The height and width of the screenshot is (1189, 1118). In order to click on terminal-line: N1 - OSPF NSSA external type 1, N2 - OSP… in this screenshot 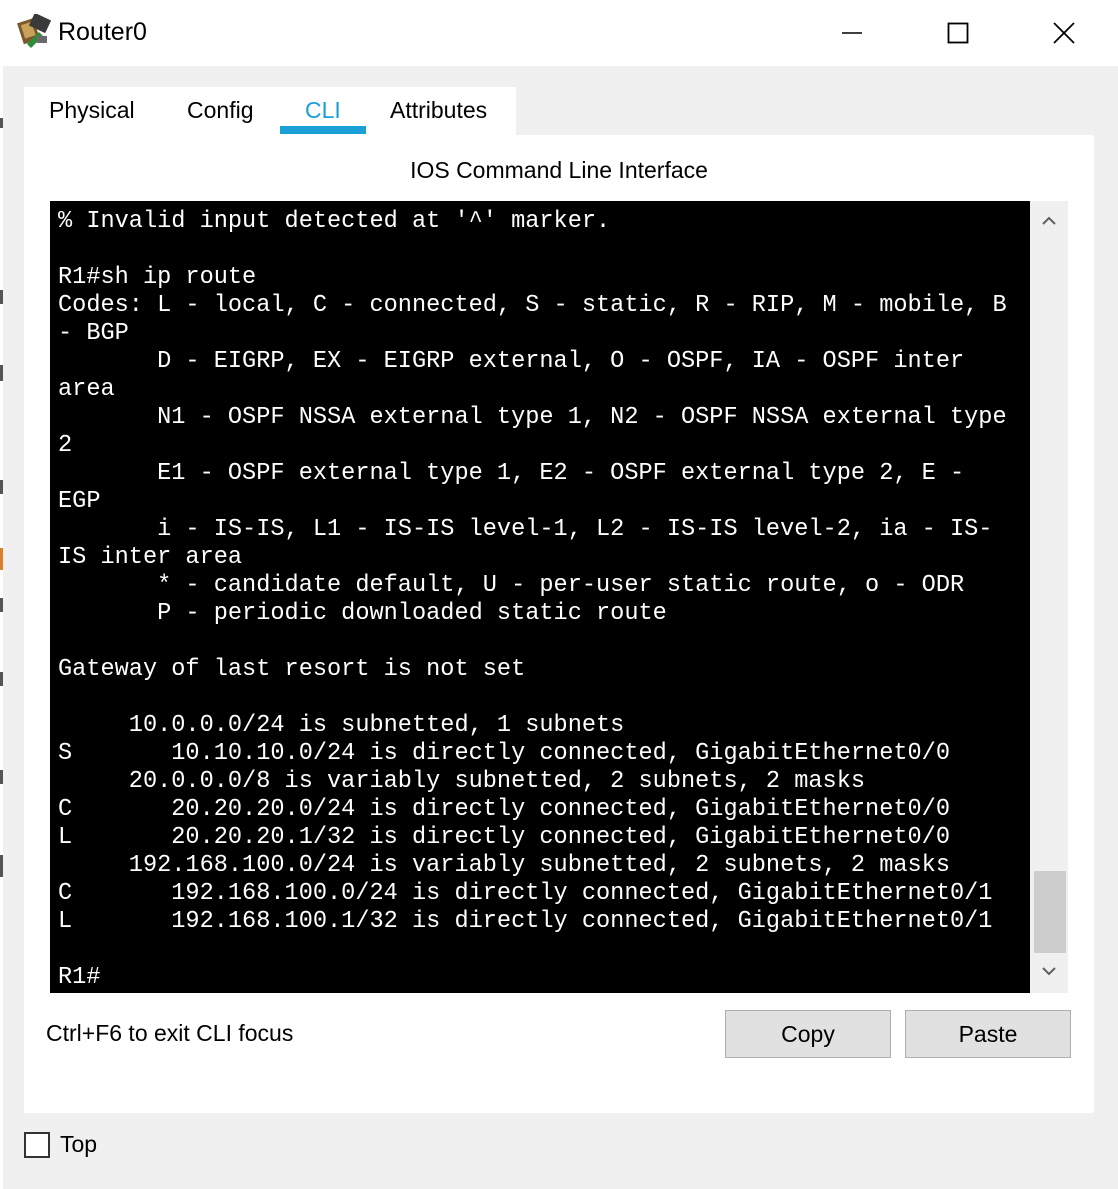, I will do `click(532, 417)`.